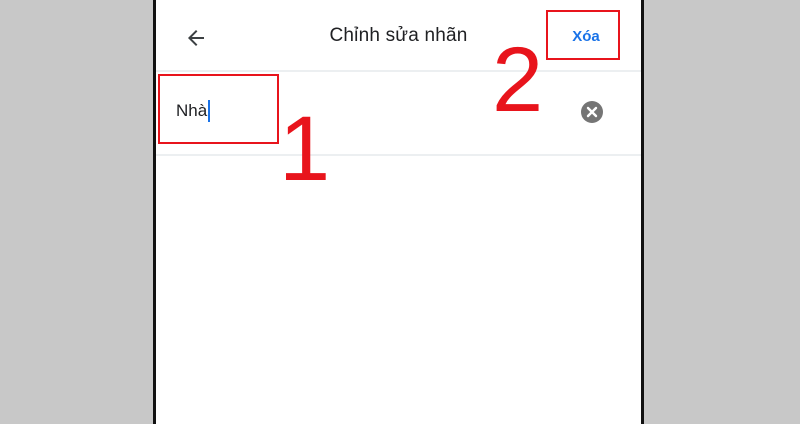 The width and height of the screenshot is (800, 424). Describe the element at coordinates (305, 149) in the screenshot. I see `step-number-1: 1` at that location.